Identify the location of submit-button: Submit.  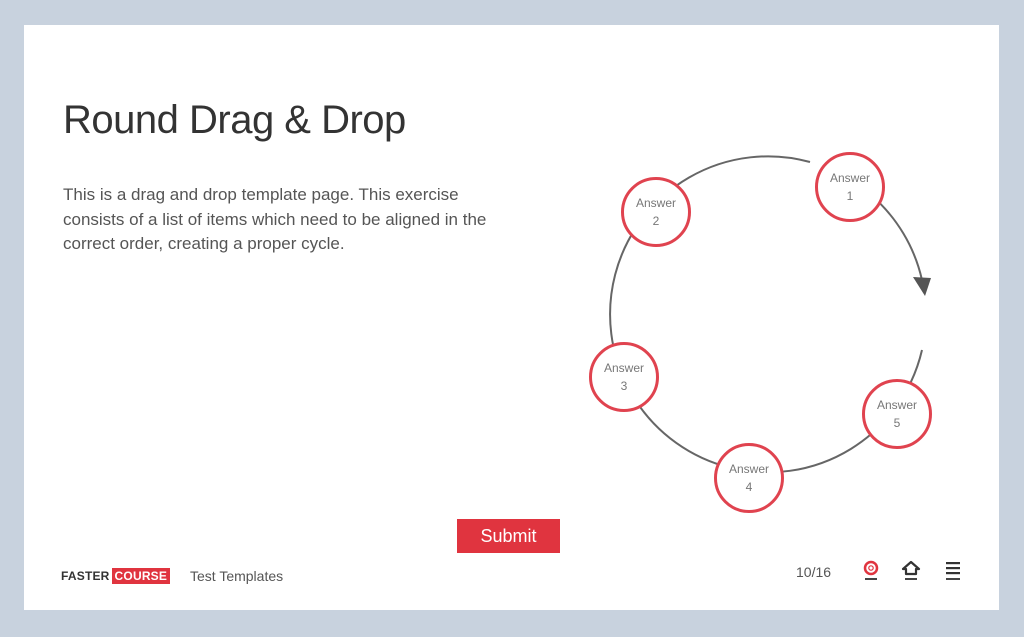
(508, 536).